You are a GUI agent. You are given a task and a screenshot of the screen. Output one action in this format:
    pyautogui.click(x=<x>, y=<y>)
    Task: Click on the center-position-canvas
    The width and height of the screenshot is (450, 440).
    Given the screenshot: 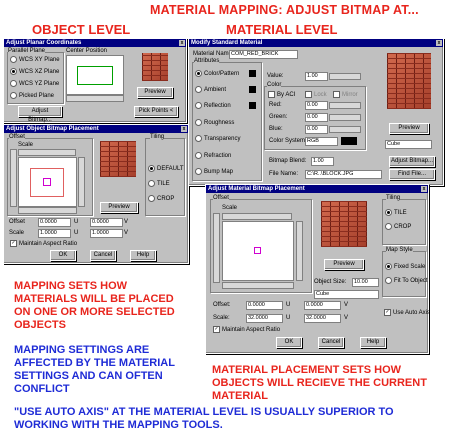 What is the action you would take?
    pyautogui.click(x=95, y=75)
    